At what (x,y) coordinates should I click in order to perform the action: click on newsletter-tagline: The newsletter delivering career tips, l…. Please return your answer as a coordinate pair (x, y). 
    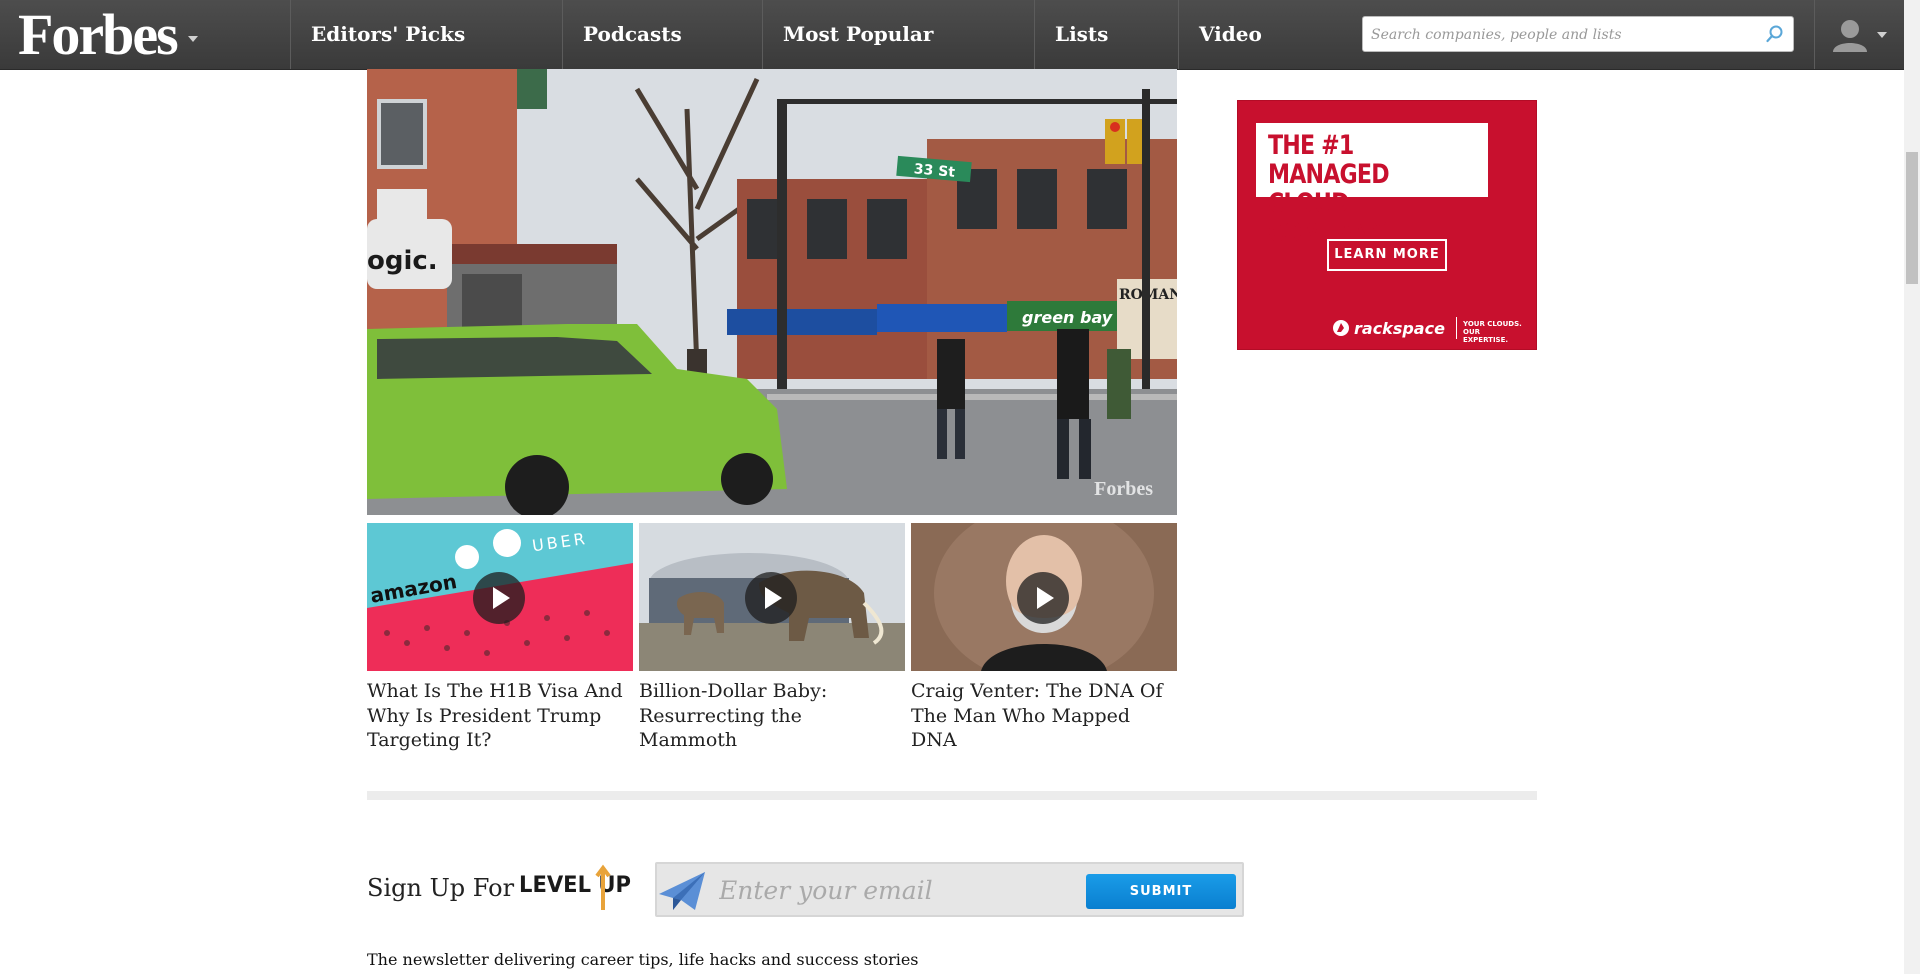
    Looking at the image, I should click on (643, 959).